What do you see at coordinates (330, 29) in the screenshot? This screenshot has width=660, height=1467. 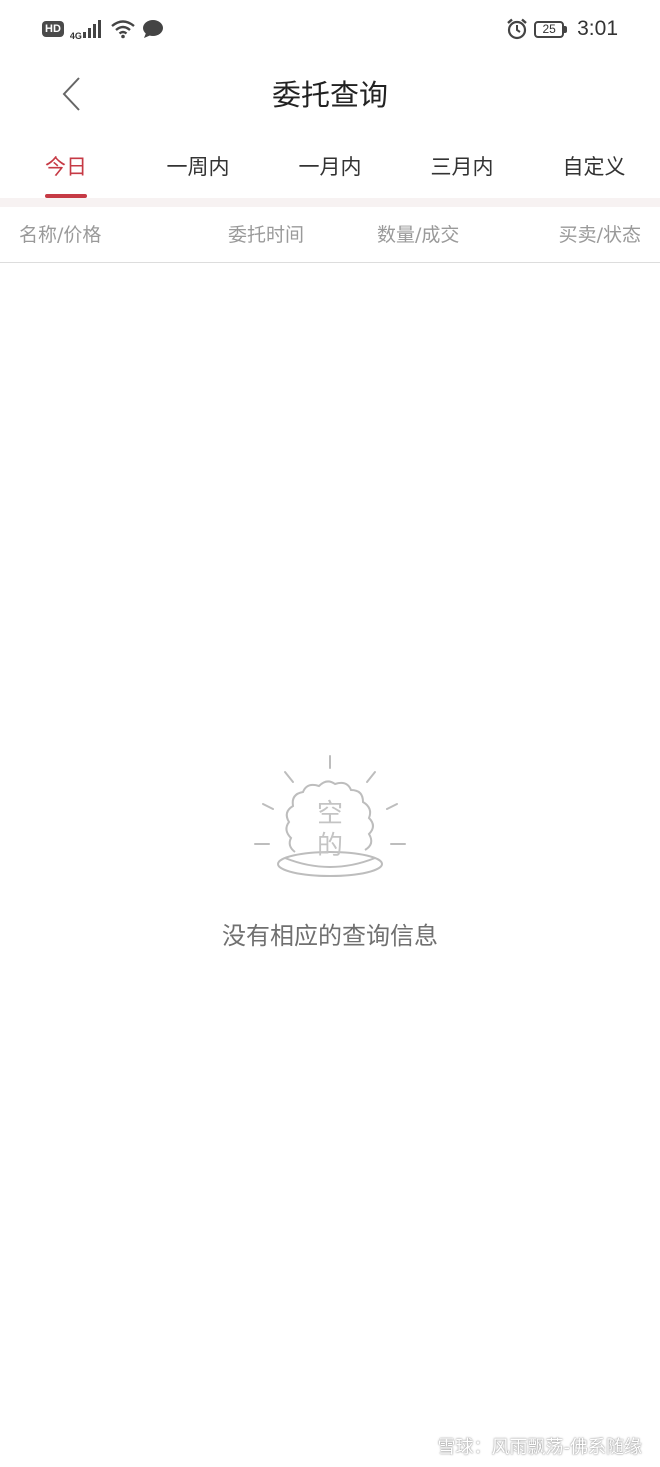 I see `status-bar: HD 4G 25 3:01` at bounding box center [330, 29].